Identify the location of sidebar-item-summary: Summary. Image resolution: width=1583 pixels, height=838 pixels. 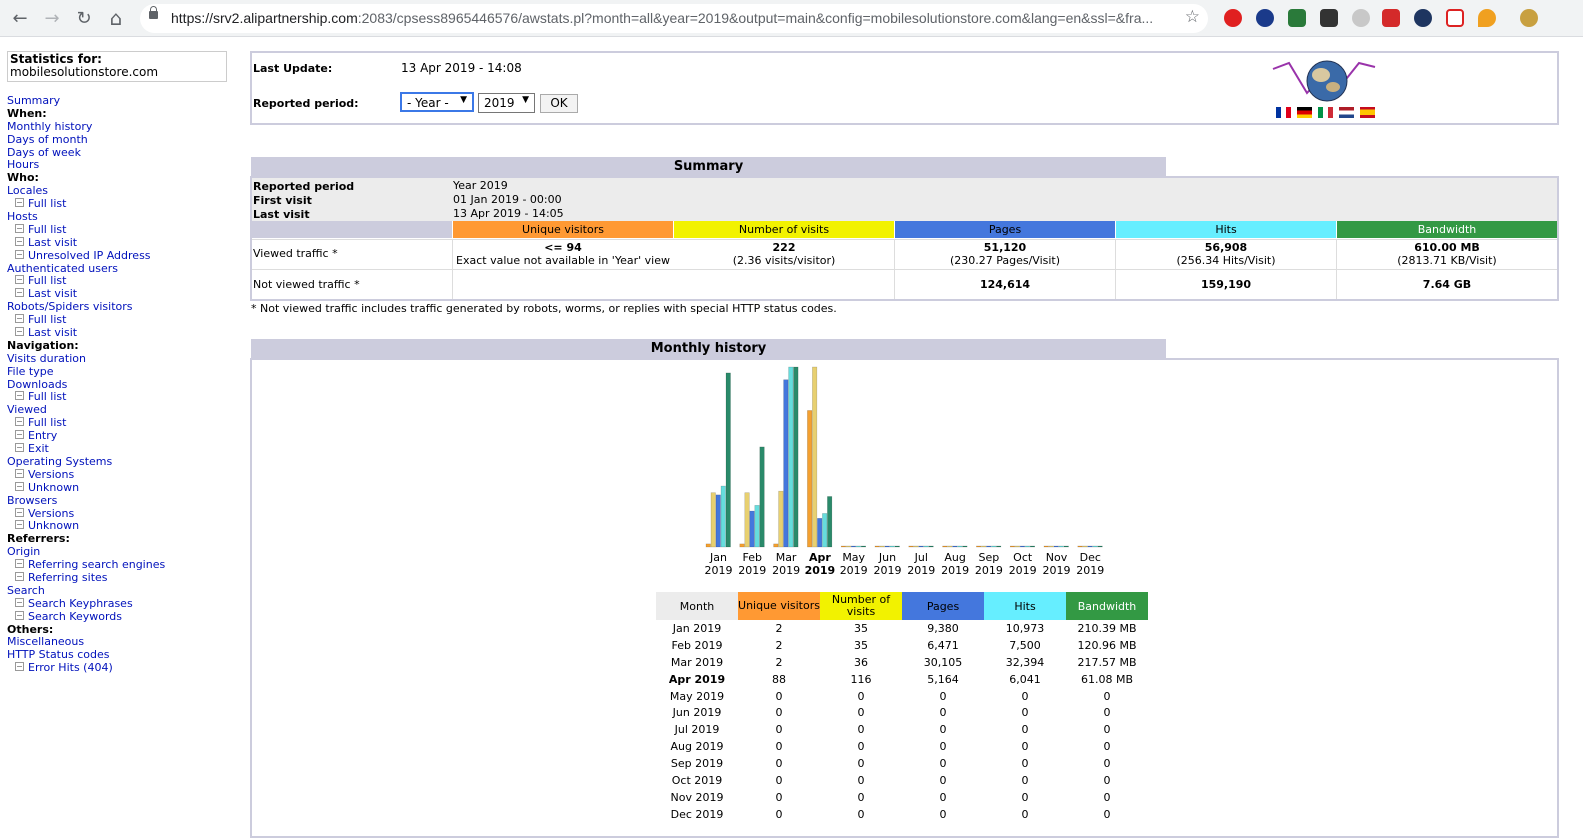
(118, 101).